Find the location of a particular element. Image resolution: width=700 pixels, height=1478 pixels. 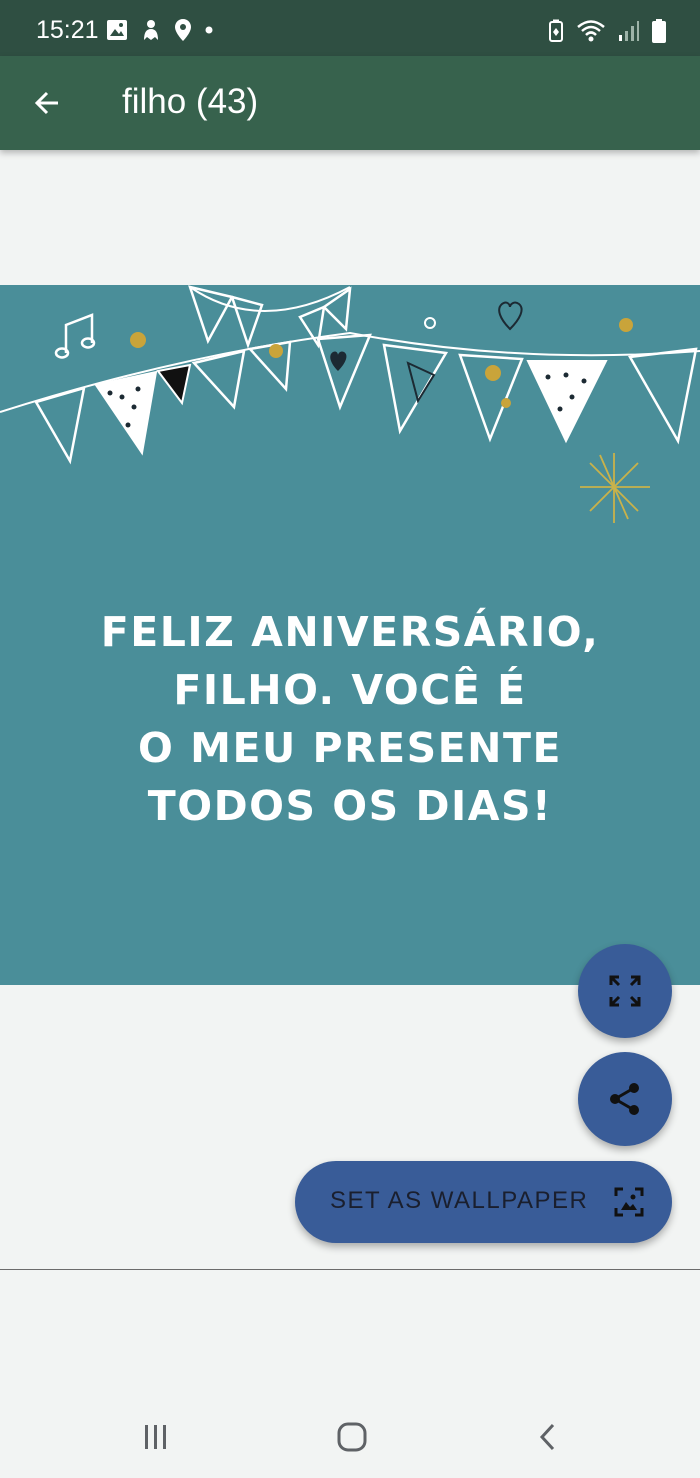

battery-saver-icon is located at coordinates (556, 30).